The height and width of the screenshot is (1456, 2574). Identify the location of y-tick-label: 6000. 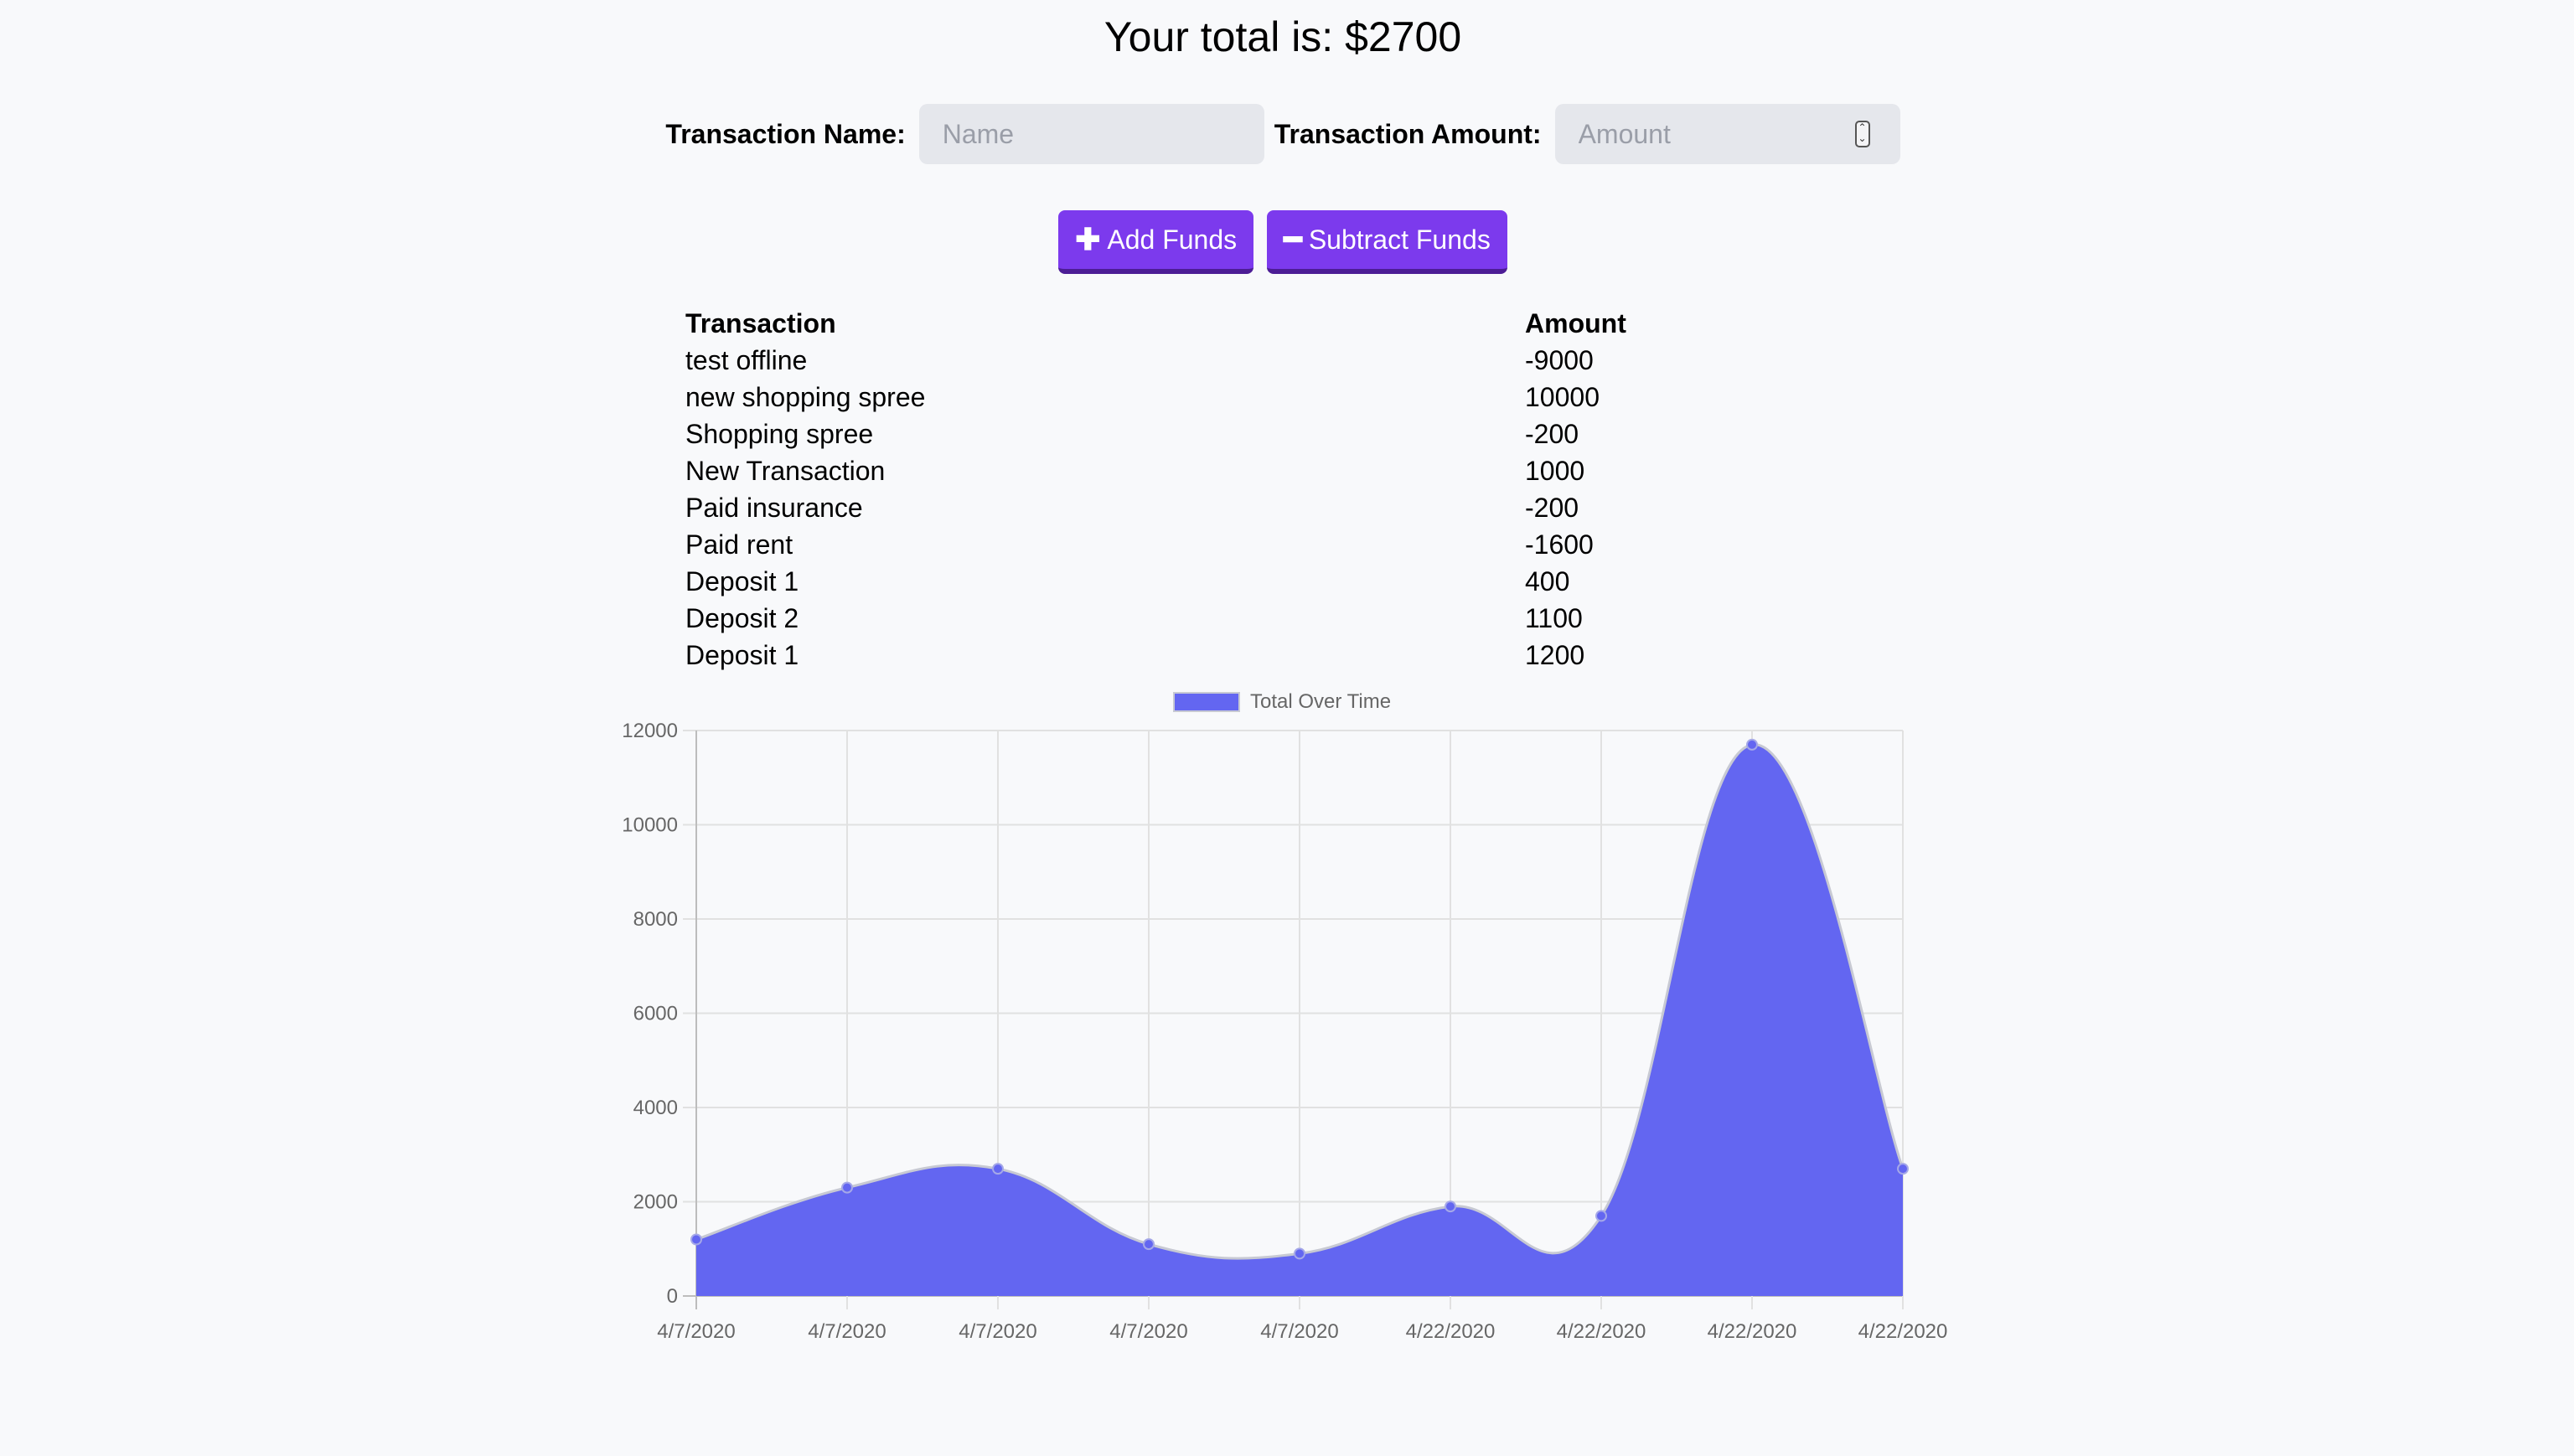
(655, 1014).